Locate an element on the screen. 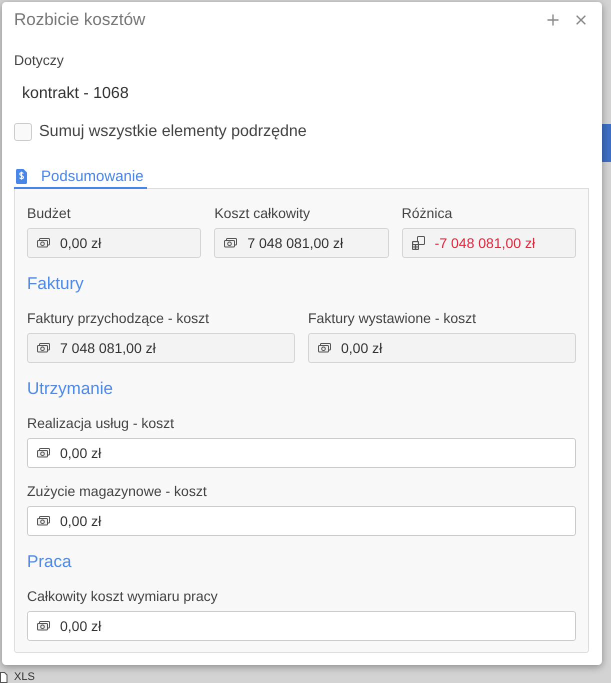  close-icon is located at coordinates (581, 20).